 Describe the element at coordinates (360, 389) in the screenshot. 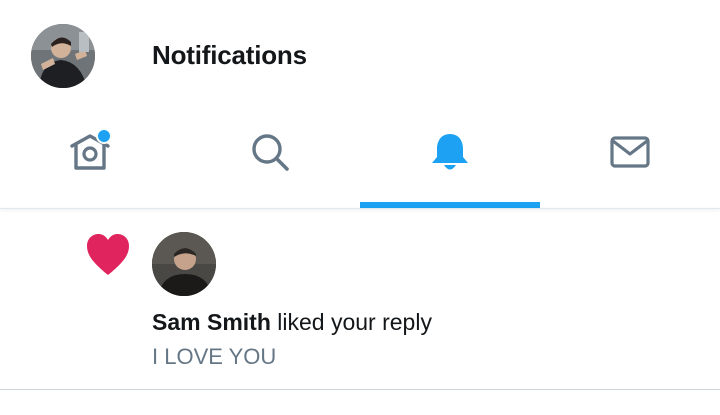

I see `list-divider` at that location.